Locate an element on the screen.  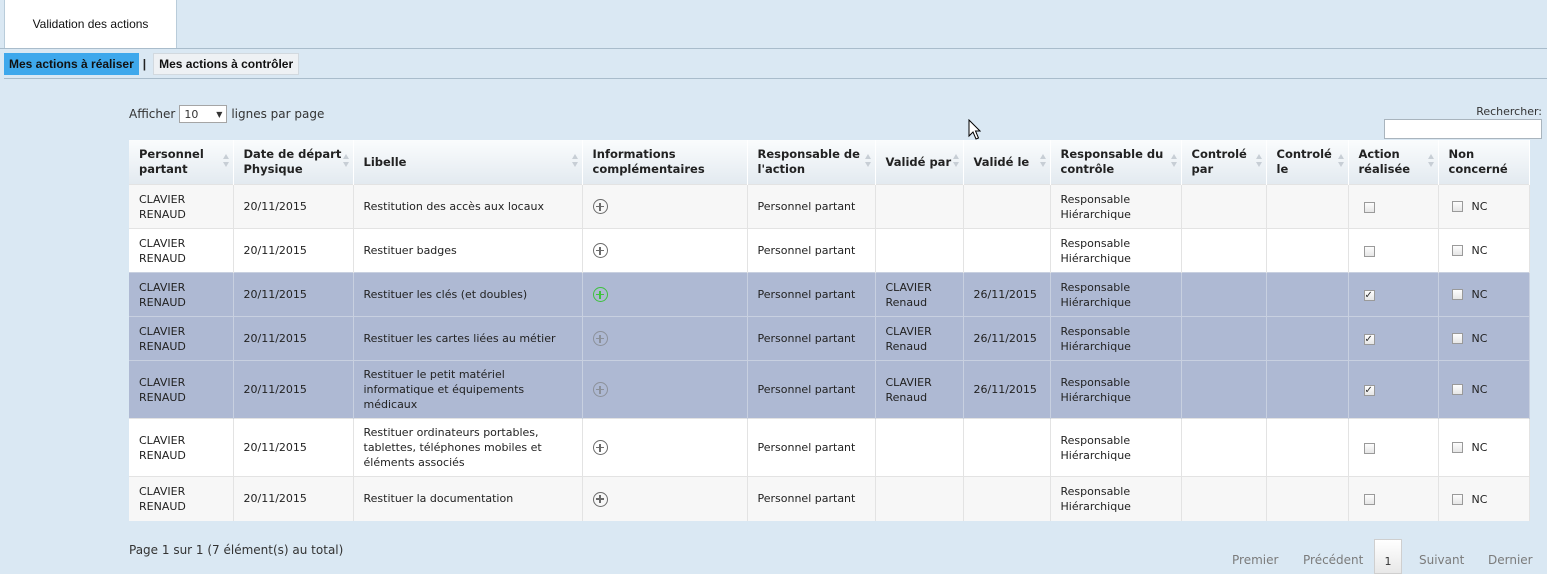
page-length-prefix: Afficher is located at coordinates (152, 114).